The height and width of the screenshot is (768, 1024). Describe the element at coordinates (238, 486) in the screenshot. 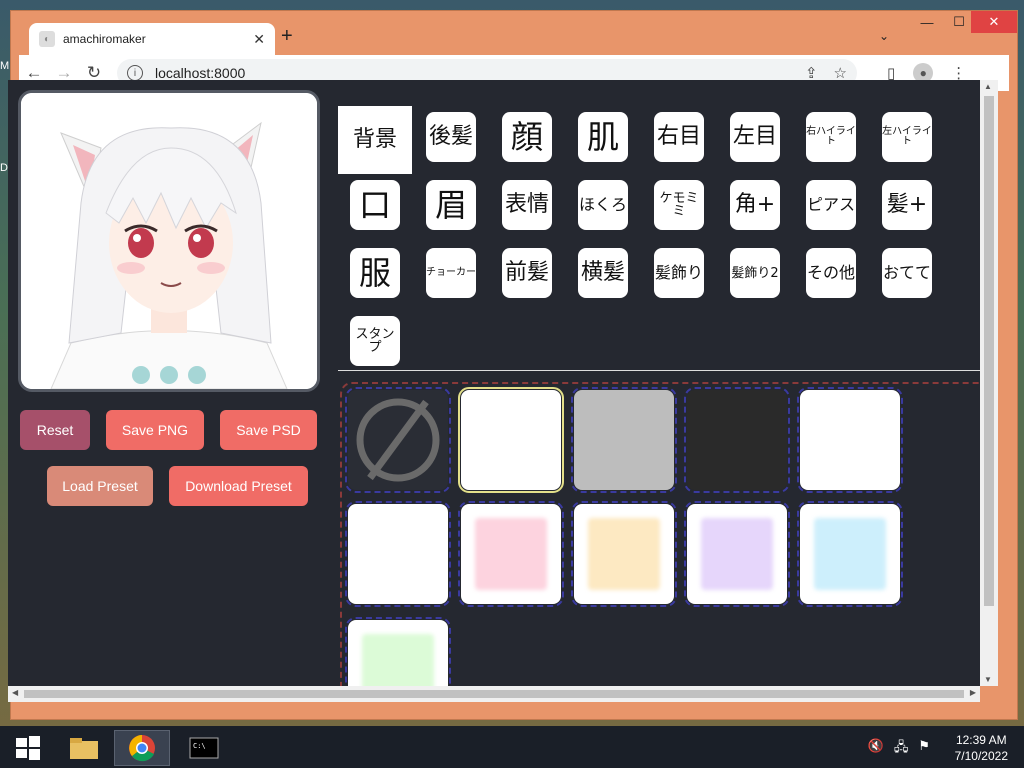

I see `download-preset-button: Download Preset` at that location.